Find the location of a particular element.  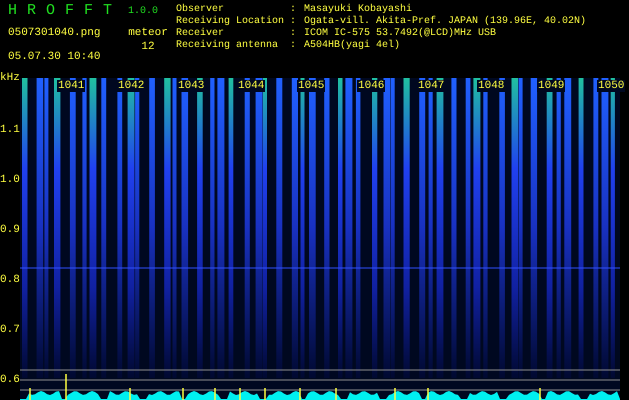

info-value: Masayuki Kobayashi is located at coordinates (358, 10).